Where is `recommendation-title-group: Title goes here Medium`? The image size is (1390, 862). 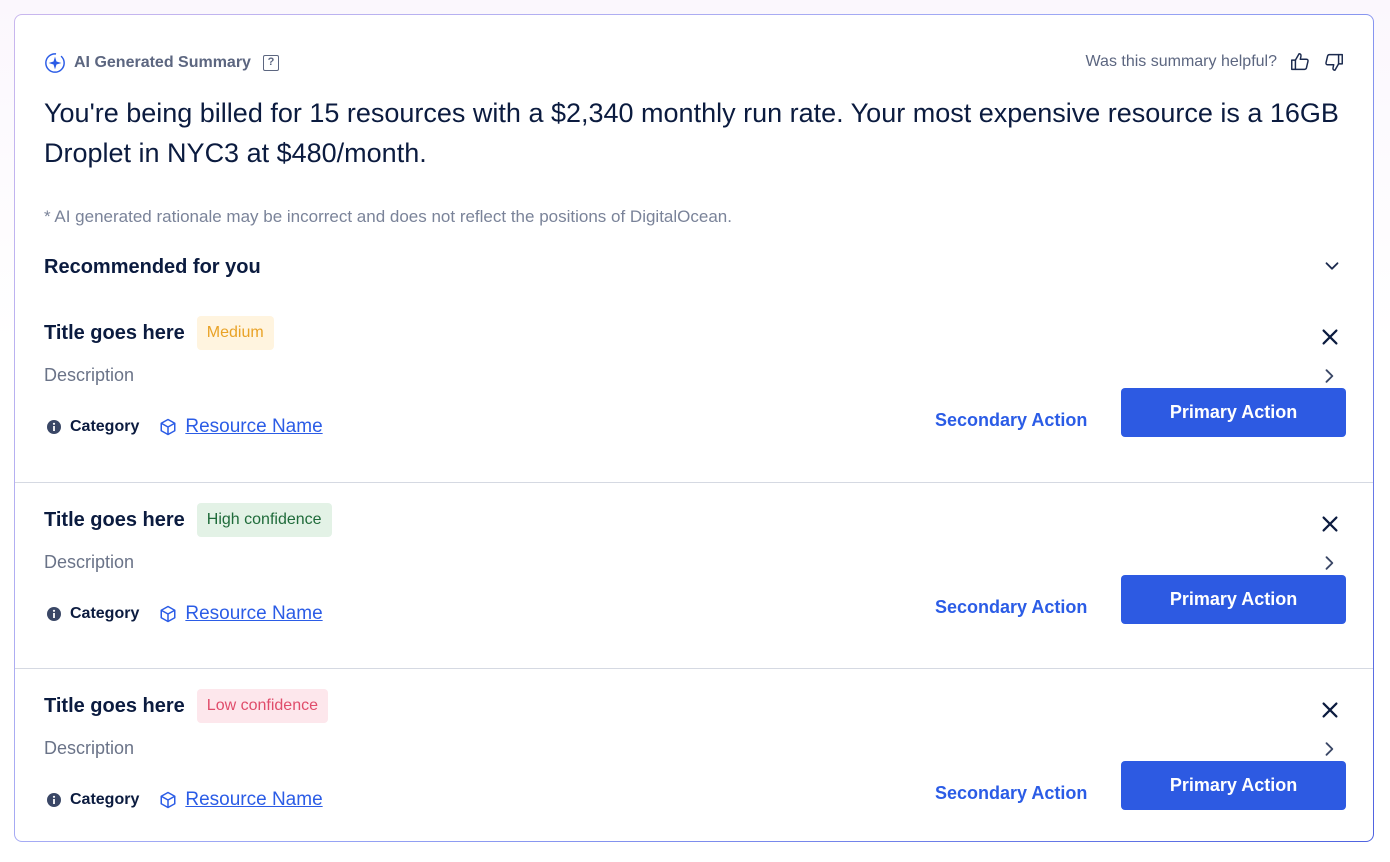
recommendation-title-group: Title goes here Medium is located at coordinates (159, 333).